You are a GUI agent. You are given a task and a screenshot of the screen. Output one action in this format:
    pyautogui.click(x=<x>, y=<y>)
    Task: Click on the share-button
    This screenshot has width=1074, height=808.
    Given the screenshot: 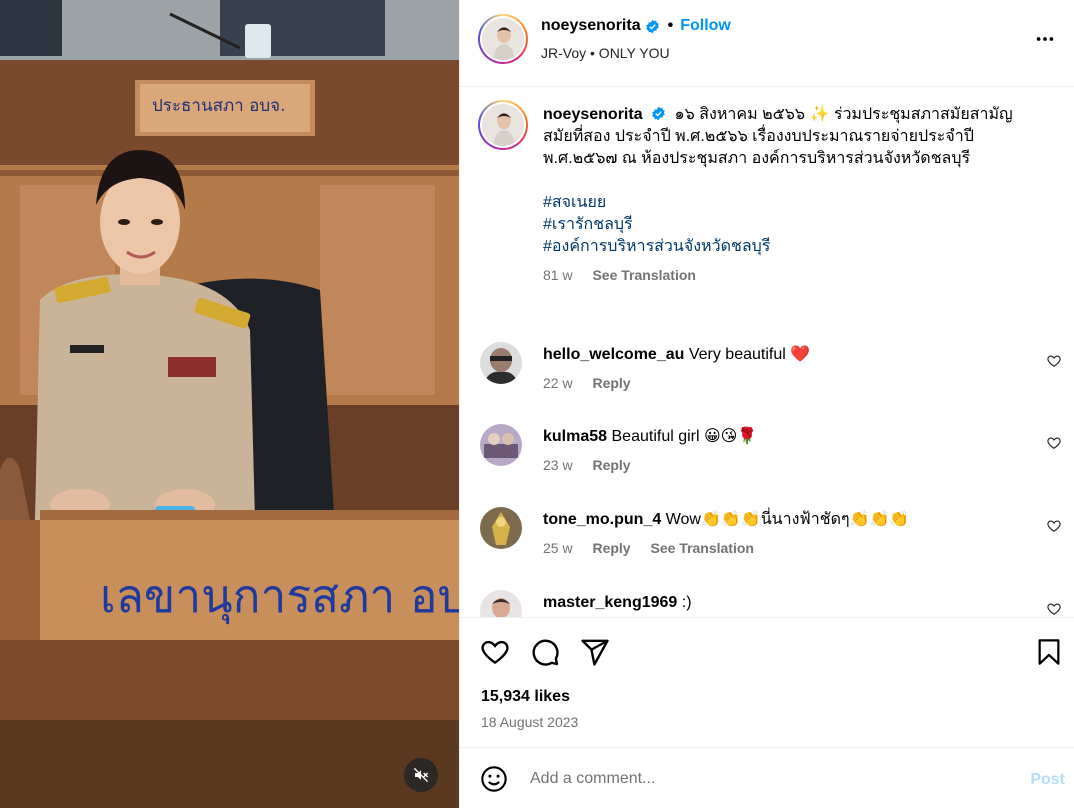 What is the action you would take?
    pyautogui.click(x=595, y=653)
    